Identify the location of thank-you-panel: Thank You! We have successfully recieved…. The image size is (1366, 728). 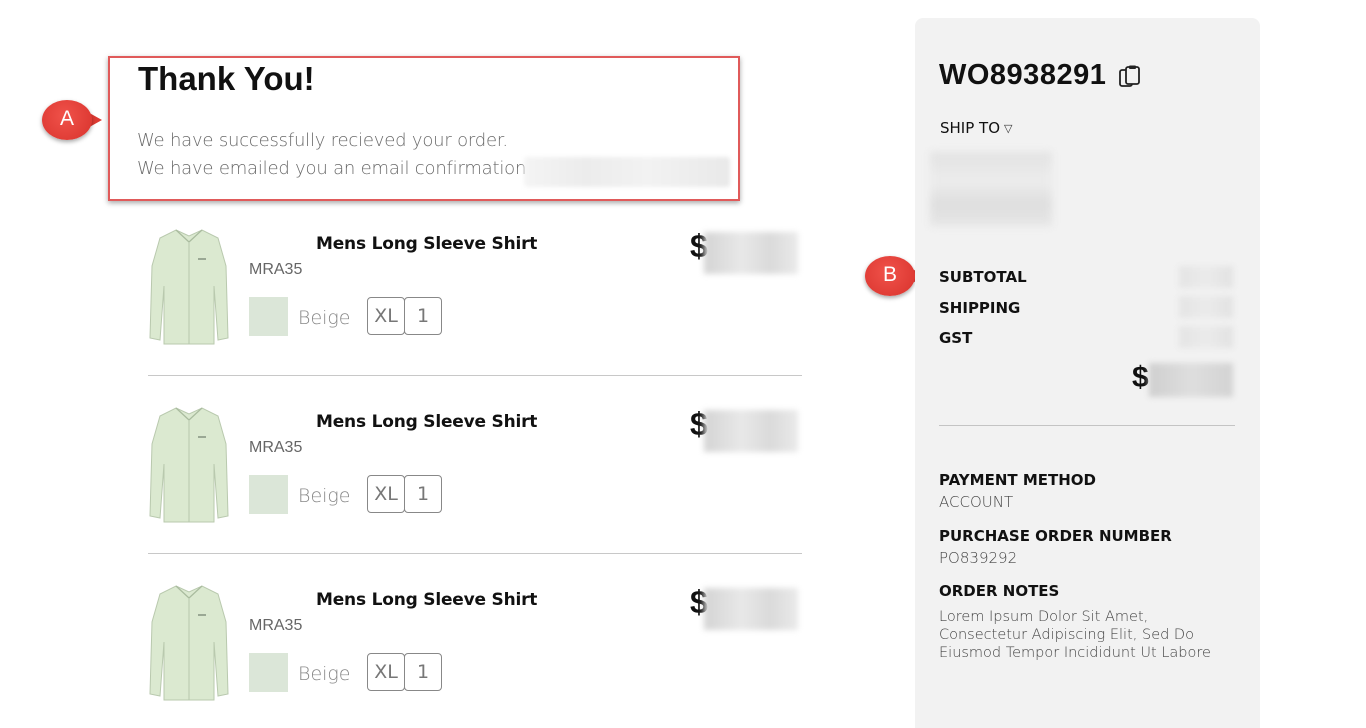
(424, 128).